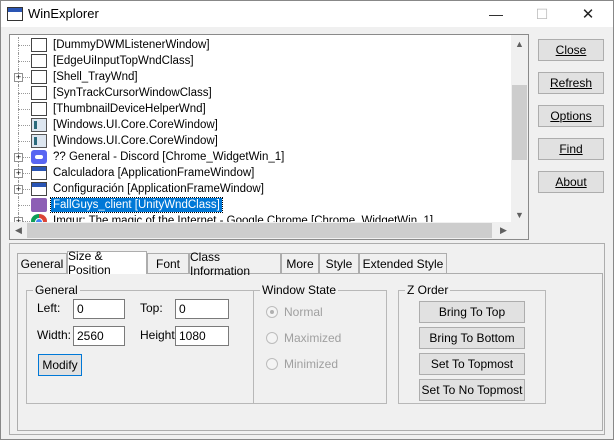  I want to click on tree-item-label: FallGuys_client [UnityWndClass], so click(136, 205).